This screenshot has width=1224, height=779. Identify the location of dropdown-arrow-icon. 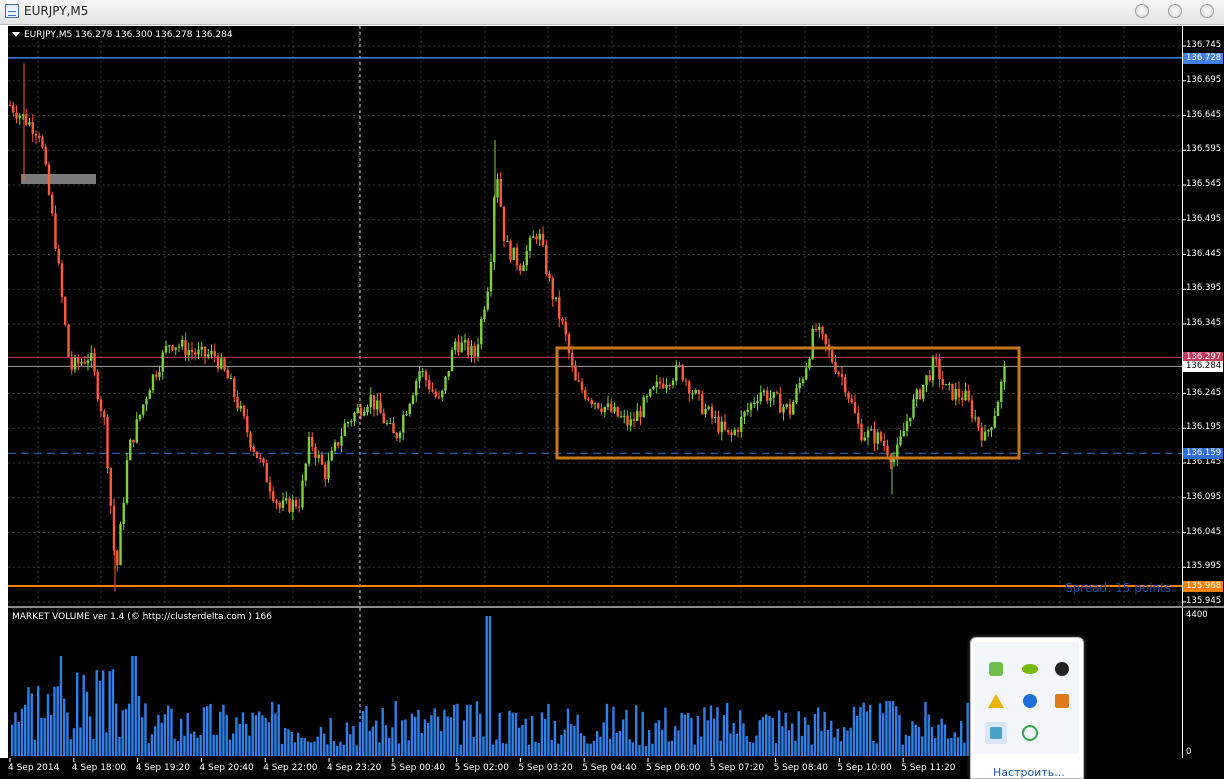
(16, 34).